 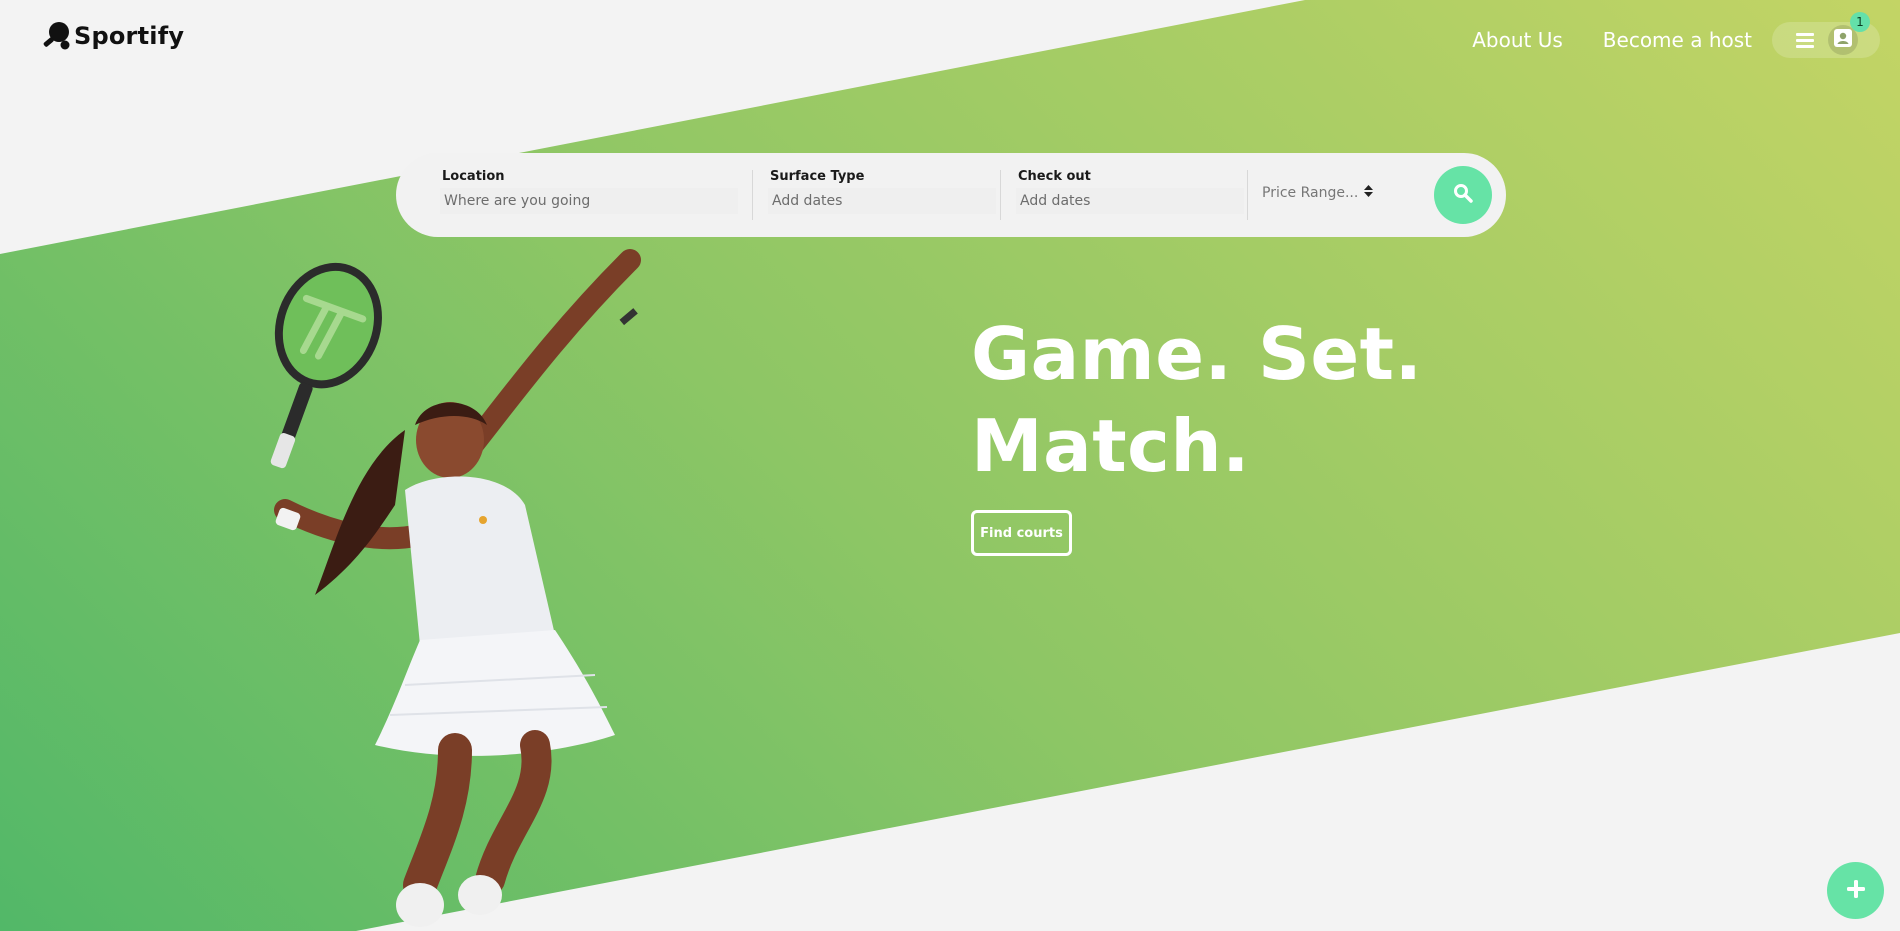 I want to click on nav-about-us: About Us, so click(x=1517, y=40).